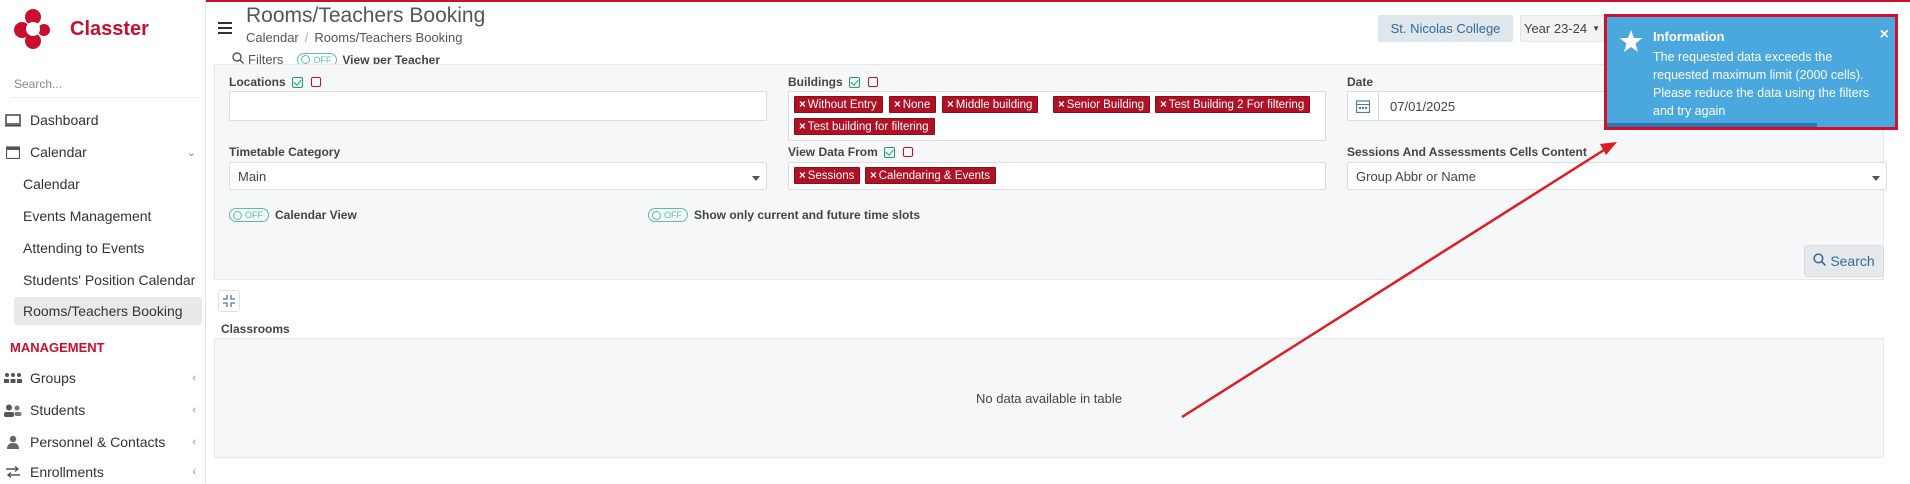  What do you see at coordinates (67, 472) in the screenshot?
I see `sidebar-item-label: Enrollments` at bounding box center [67, 472].